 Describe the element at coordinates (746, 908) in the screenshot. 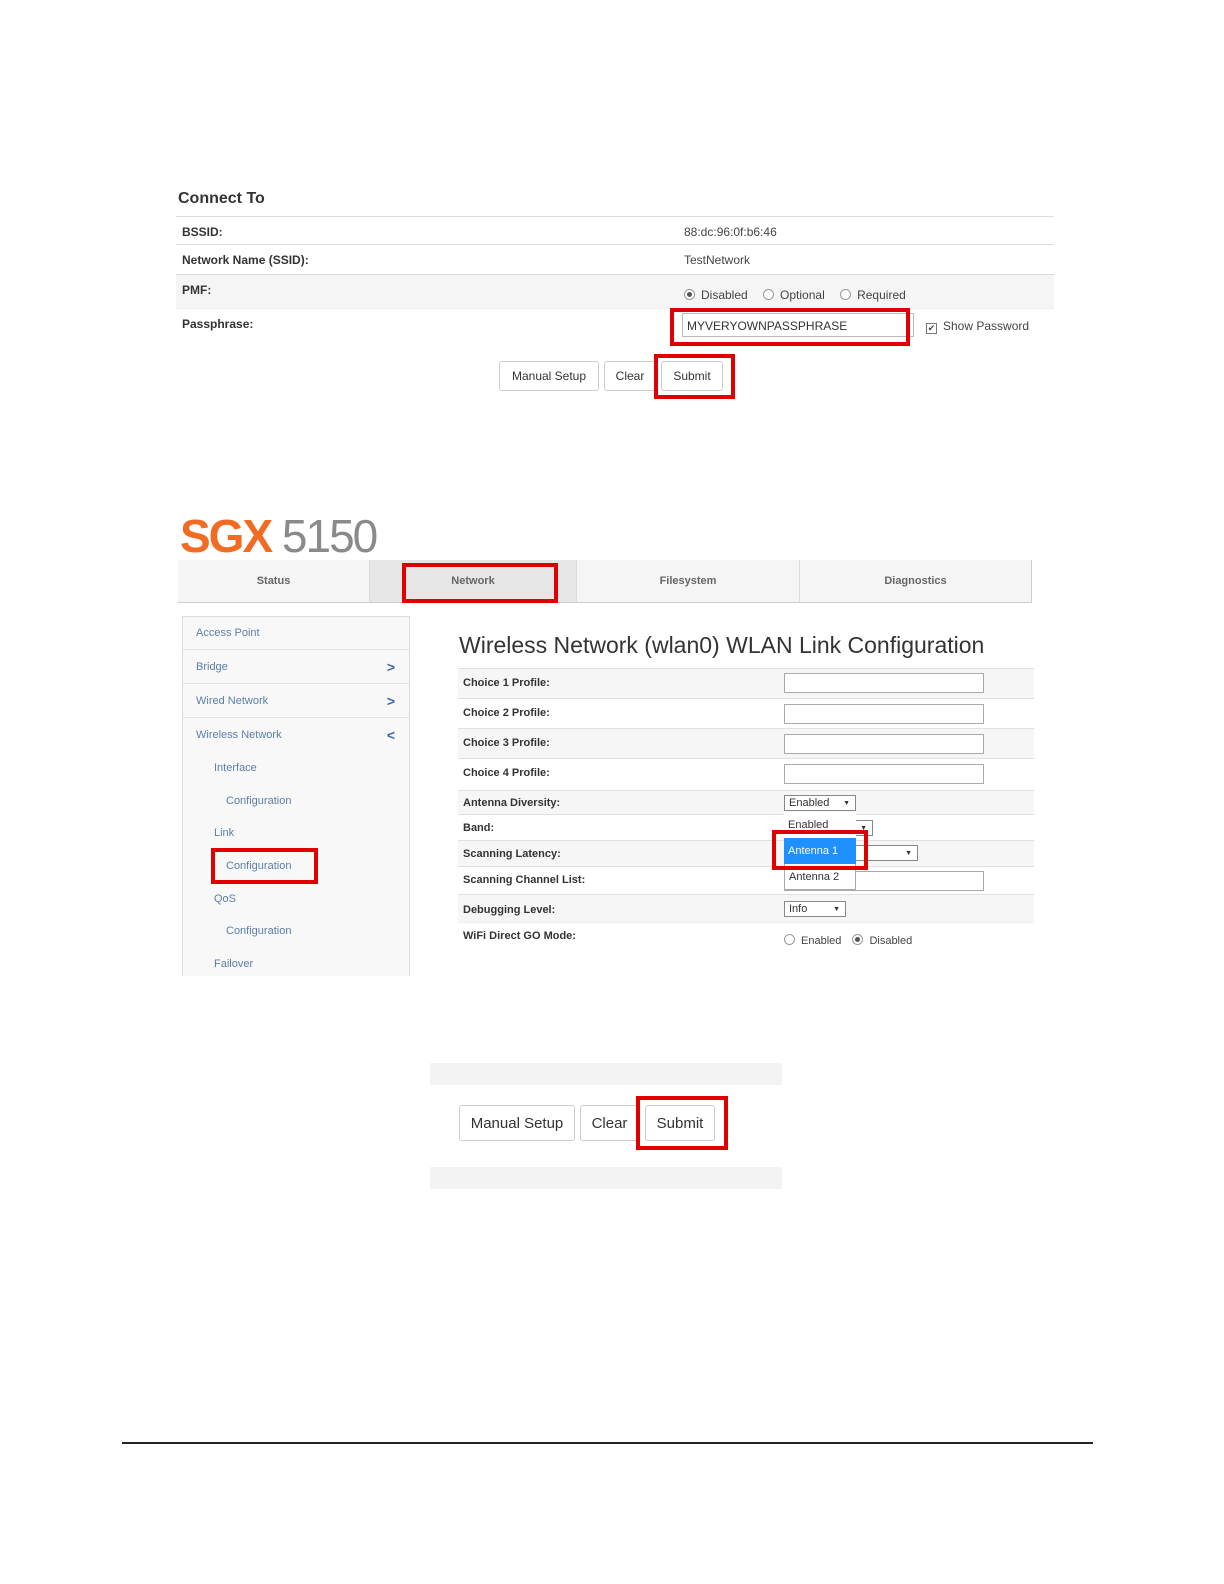

I see `debugging-level-row: Debugging Level:` at that location.